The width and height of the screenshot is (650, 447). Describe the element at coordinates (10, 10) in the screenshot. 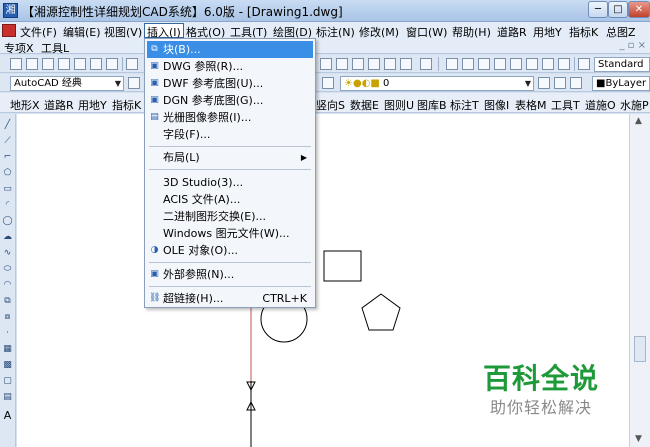

I see `app-icon: 湘` at that location.